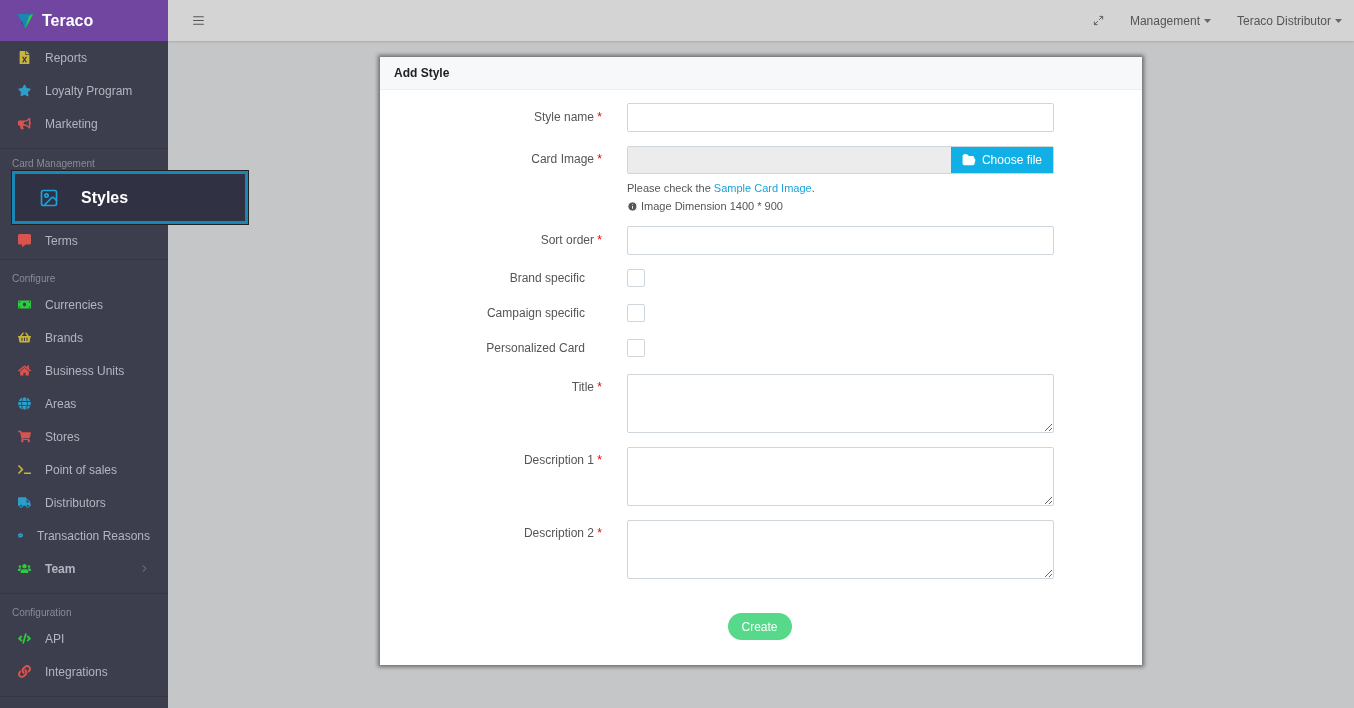 This screenshot has width=1354, height=708. Describe the element at coordinates (571, 239) in the screenshot. I see `field-label: Sort order *` at that location.